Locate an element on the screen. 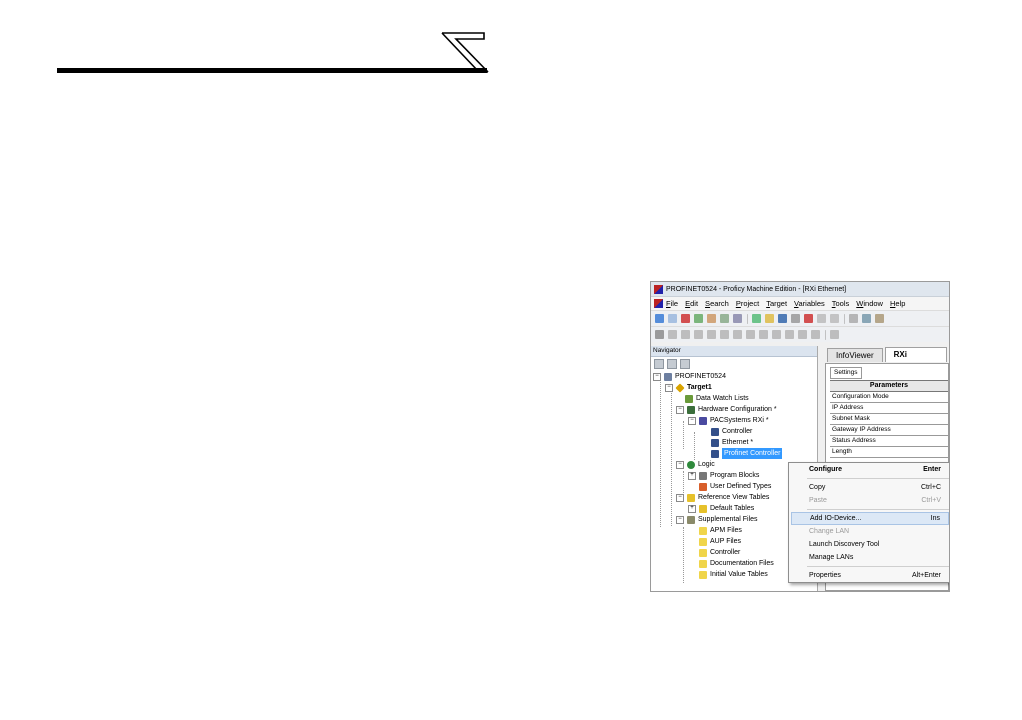 This screenshot has height=720, width=1022. menu-window: Window is located at coordinates (869, 303).